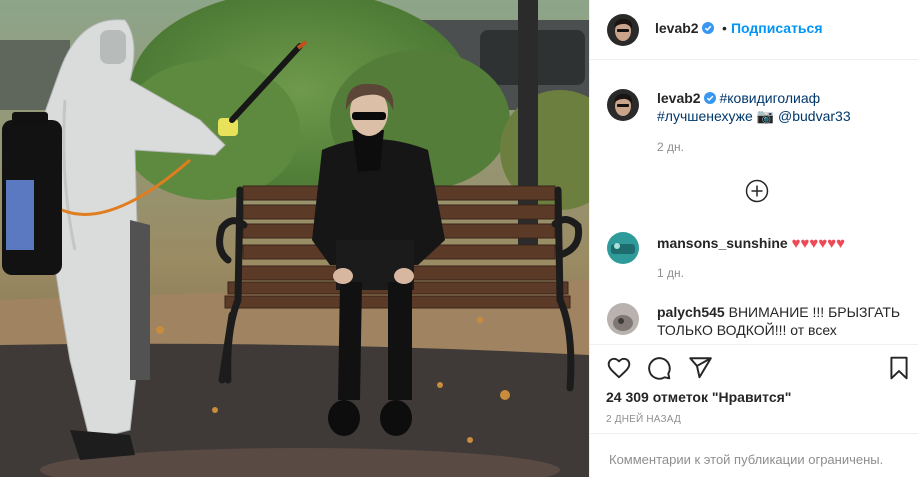  What do you see at coordinates (679, 98) in the screenshot?
I see `caption-username: levab2` at bounding box center [679, 98].